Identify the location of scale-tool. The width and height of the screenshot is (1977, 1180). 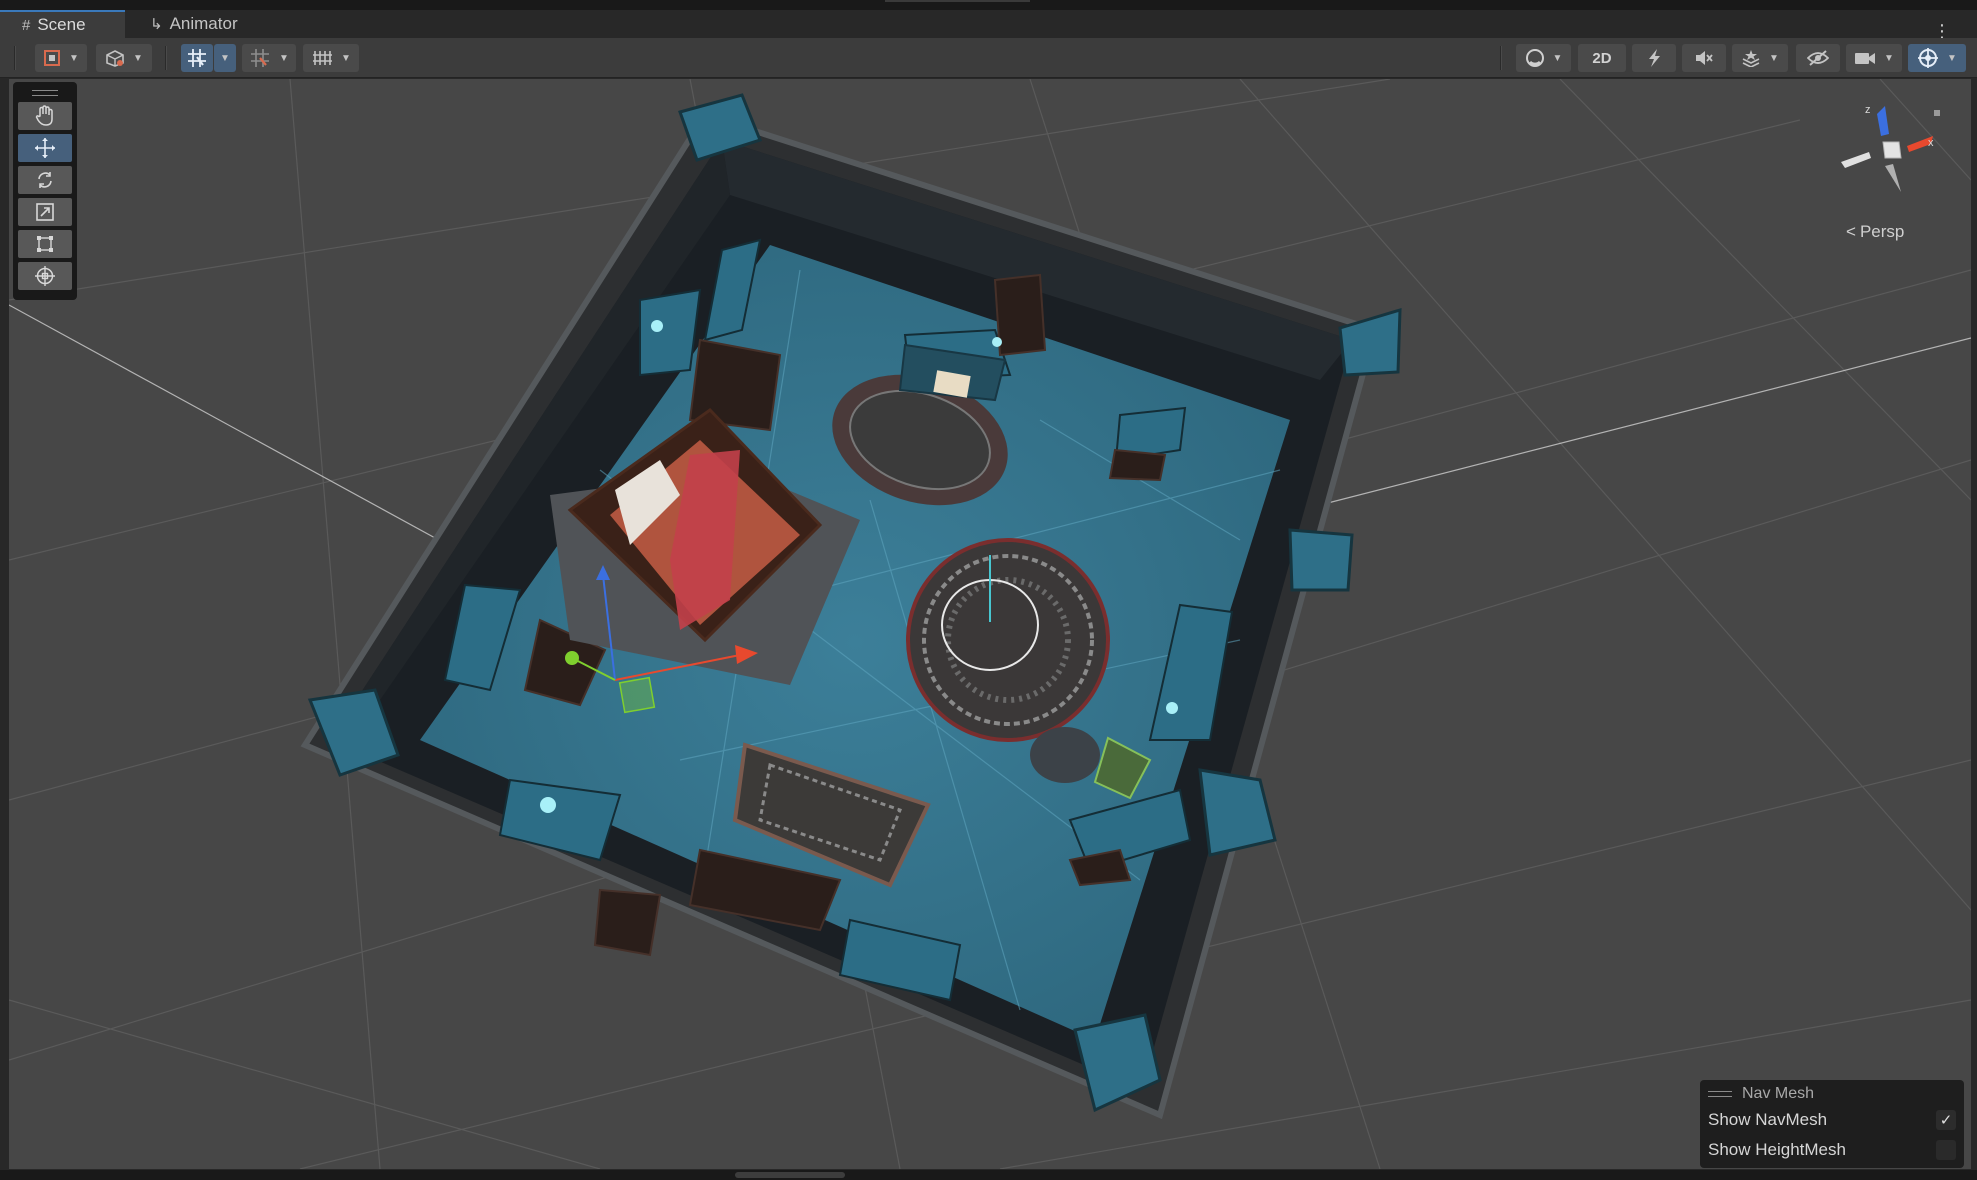
(45, 212).